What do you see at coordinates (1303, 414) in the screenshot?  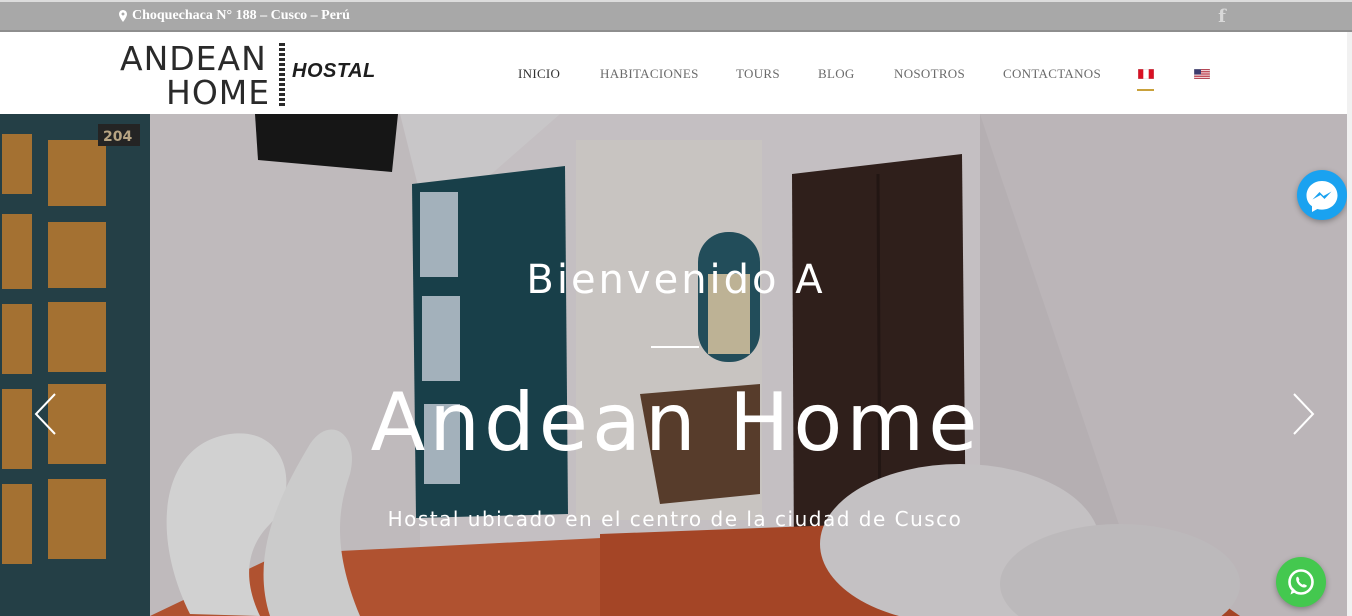 I see `chevron-right-icon` at bounding box center [1303, 414].